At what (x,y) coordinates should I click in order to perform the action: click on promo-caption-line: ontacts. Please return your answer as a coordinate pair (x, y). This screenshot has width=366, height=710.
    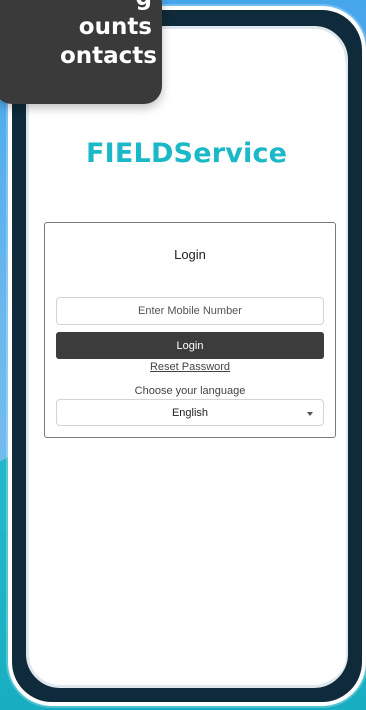
    Looking at the image, I should click on (108, 56).